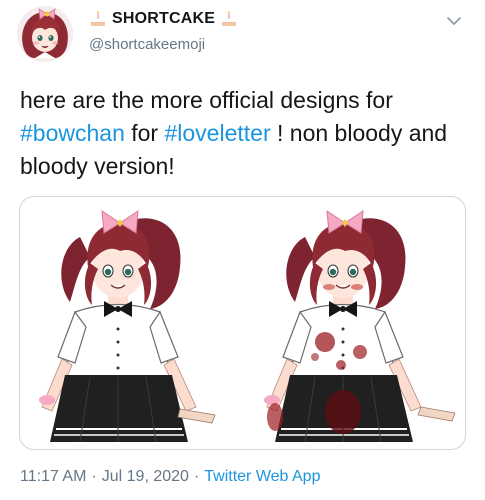  Describe the element at coordinates (145, 476) in the screenshot. I see `tweet-date: Jul 19, 2020` at that location.